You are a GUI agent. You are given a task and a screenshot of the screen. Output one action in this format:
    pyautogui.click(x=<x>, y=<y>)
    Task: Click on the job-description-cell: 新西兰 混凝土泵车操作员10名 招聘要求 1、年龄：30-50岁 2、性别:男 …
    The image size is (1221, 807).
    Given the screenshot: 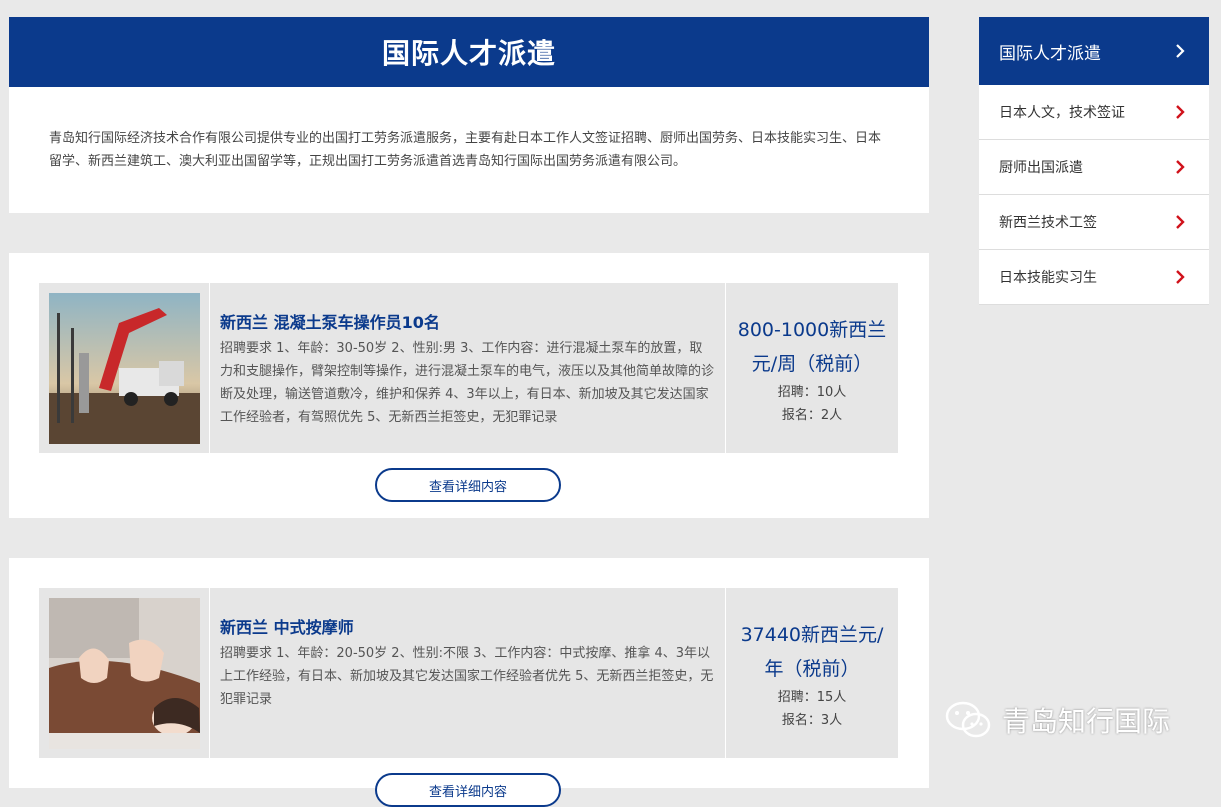 What is the action you would take?
    pyautogui.click(x=468, y=368)
    